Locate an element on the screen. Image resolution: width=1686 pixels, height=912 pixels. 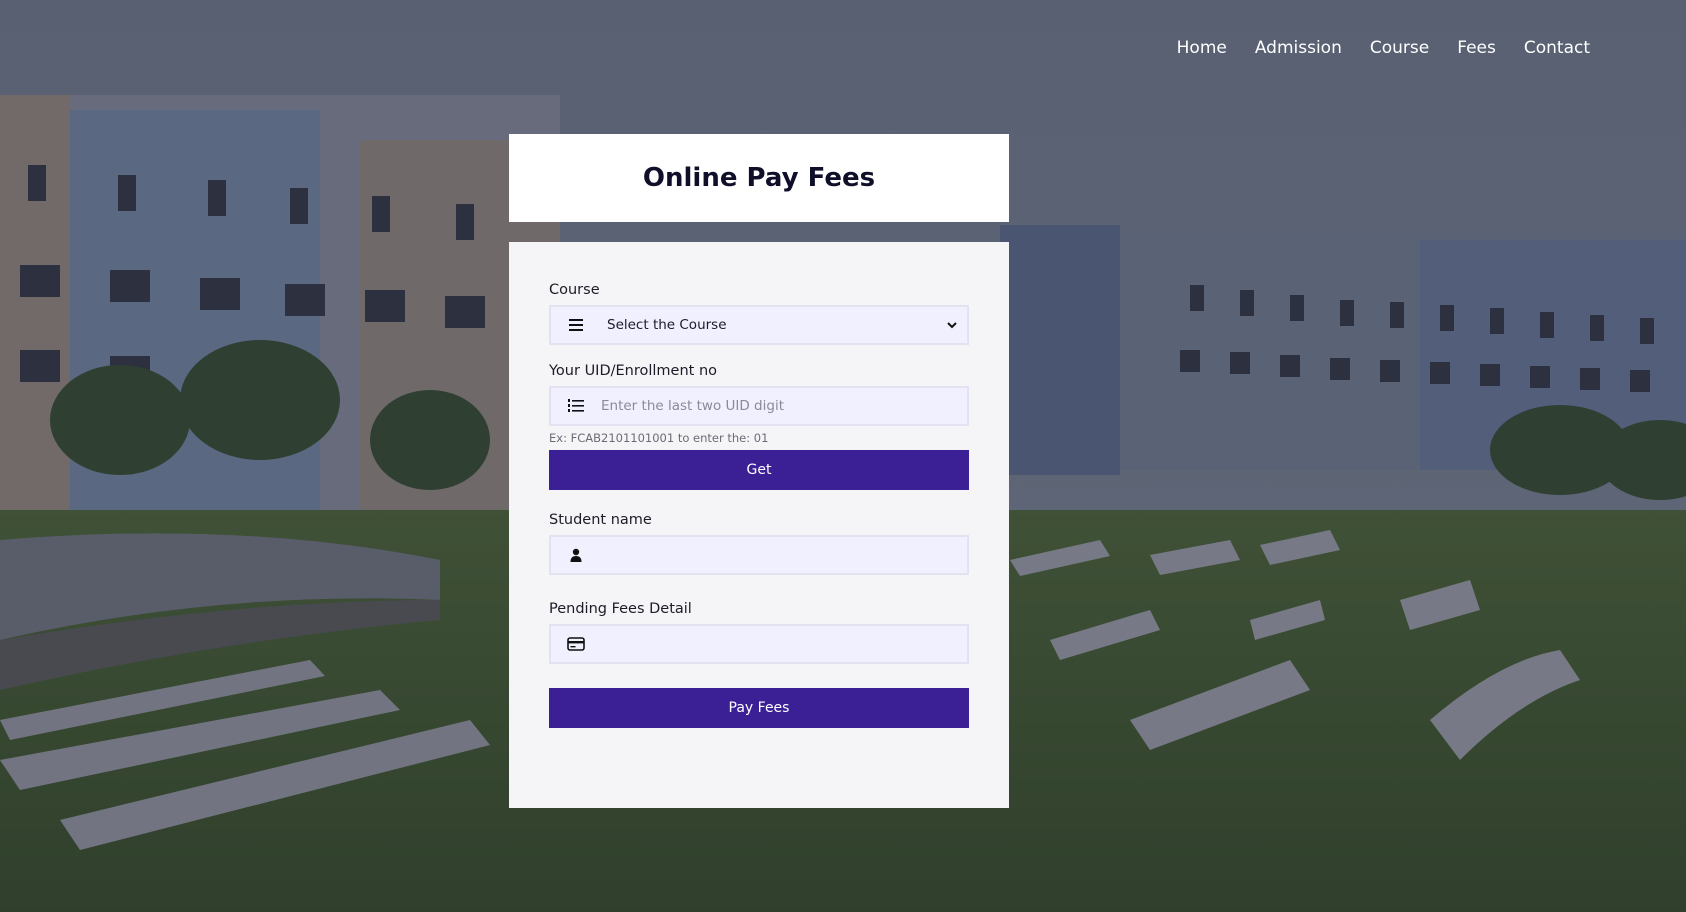
pending-fees-label: Pending Fees Detail is located at coordinates (620, 609).